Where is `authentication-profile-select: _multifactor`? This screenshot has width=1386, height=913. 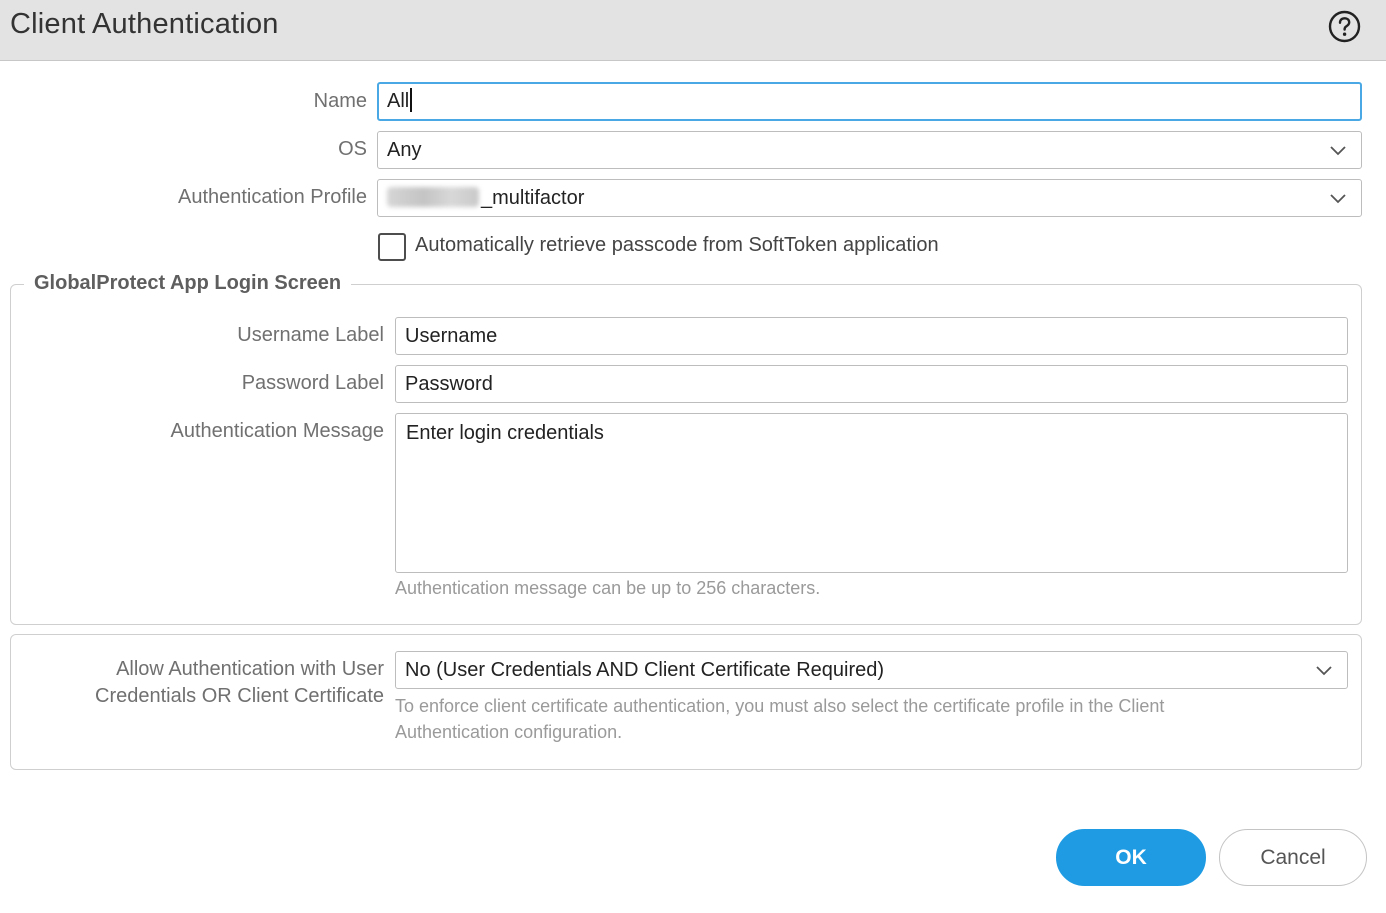 authentication-profile-select: _multifactor is located at coordinates (869, 198).